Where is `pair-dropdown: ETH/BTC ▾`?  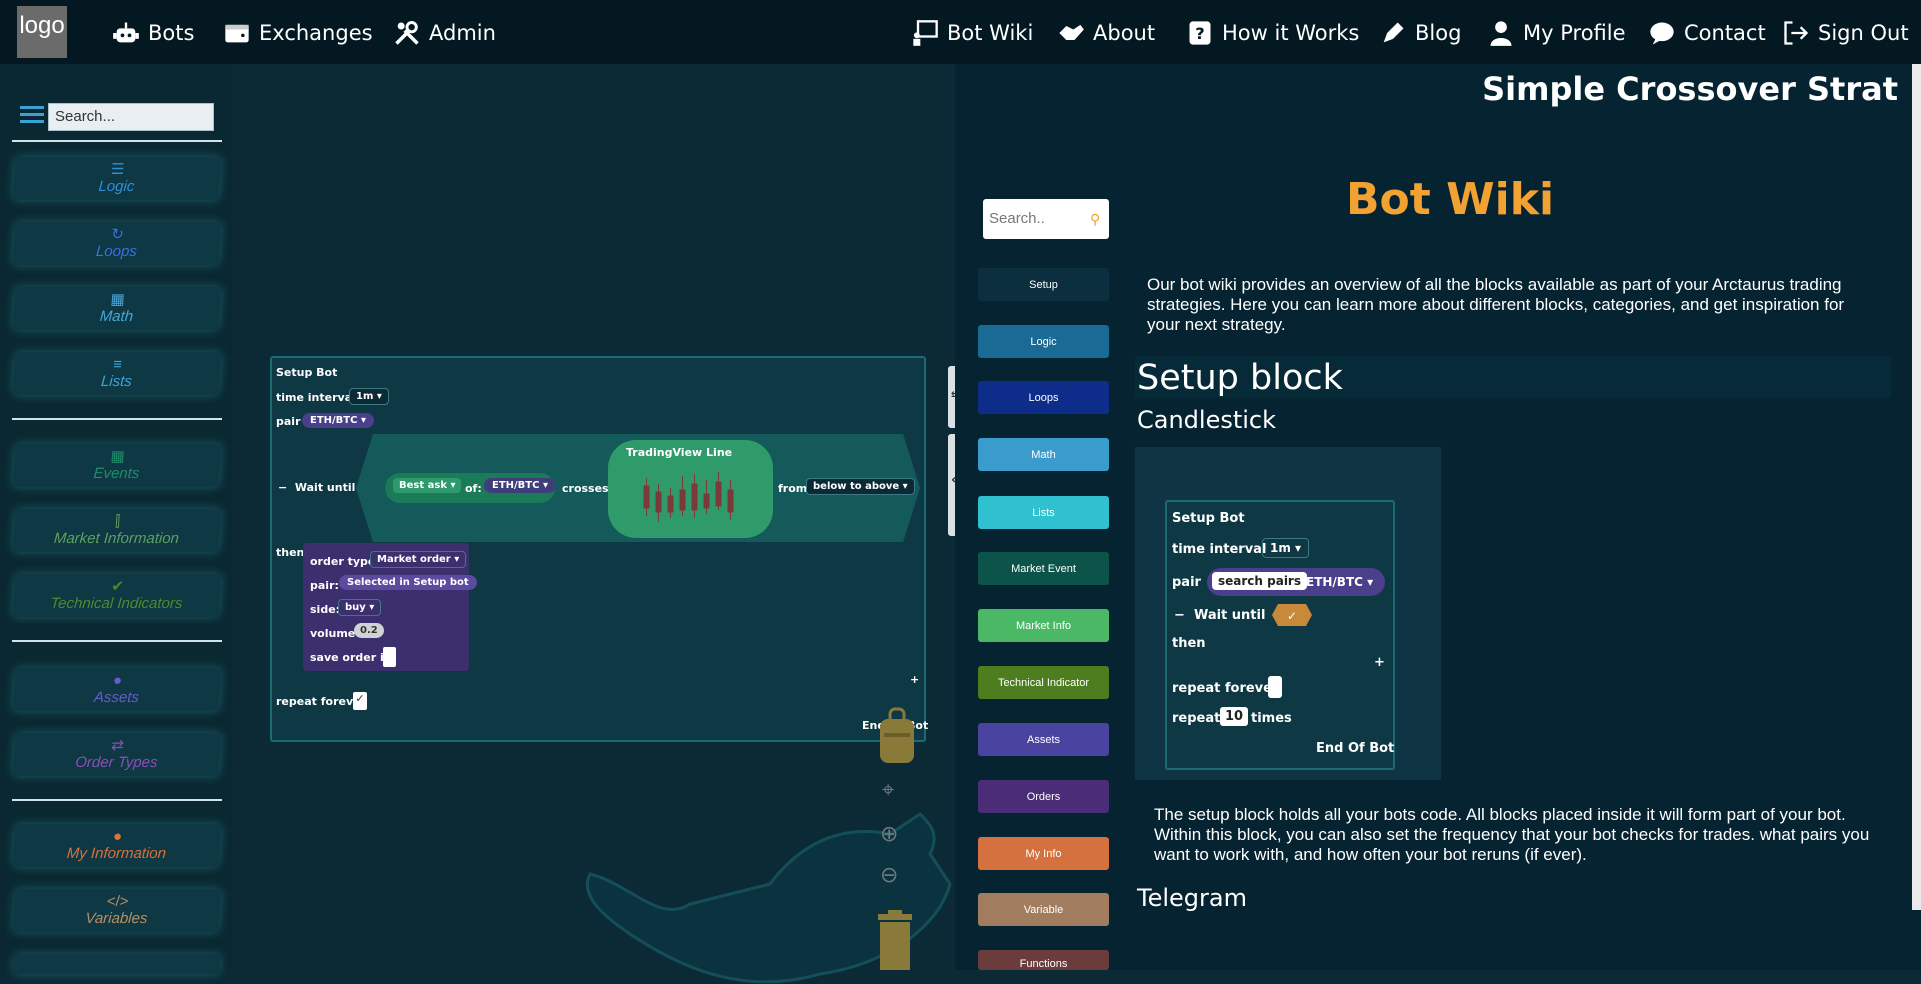
pair-dropdown: ETH/BTC ▾ is located at coordinates (338, 420).